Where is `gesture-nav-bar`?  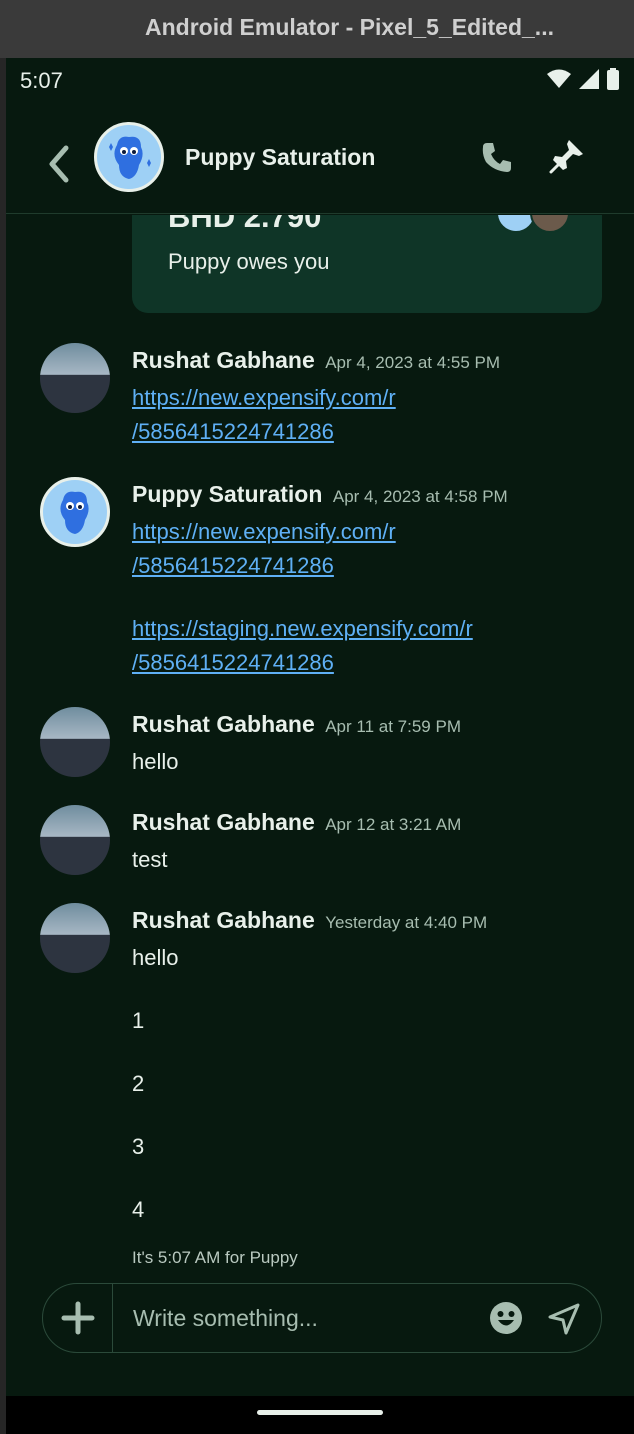
gesture-nav-bar is located at coordinates (320, 1415).